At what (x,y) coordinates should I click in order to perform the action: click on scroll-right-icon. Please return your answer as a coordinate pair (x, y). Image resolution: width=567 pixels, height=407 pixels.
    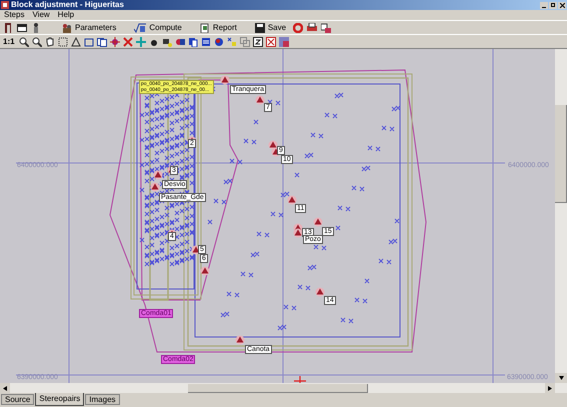
    Looking at the image, I should click on (550, 388).